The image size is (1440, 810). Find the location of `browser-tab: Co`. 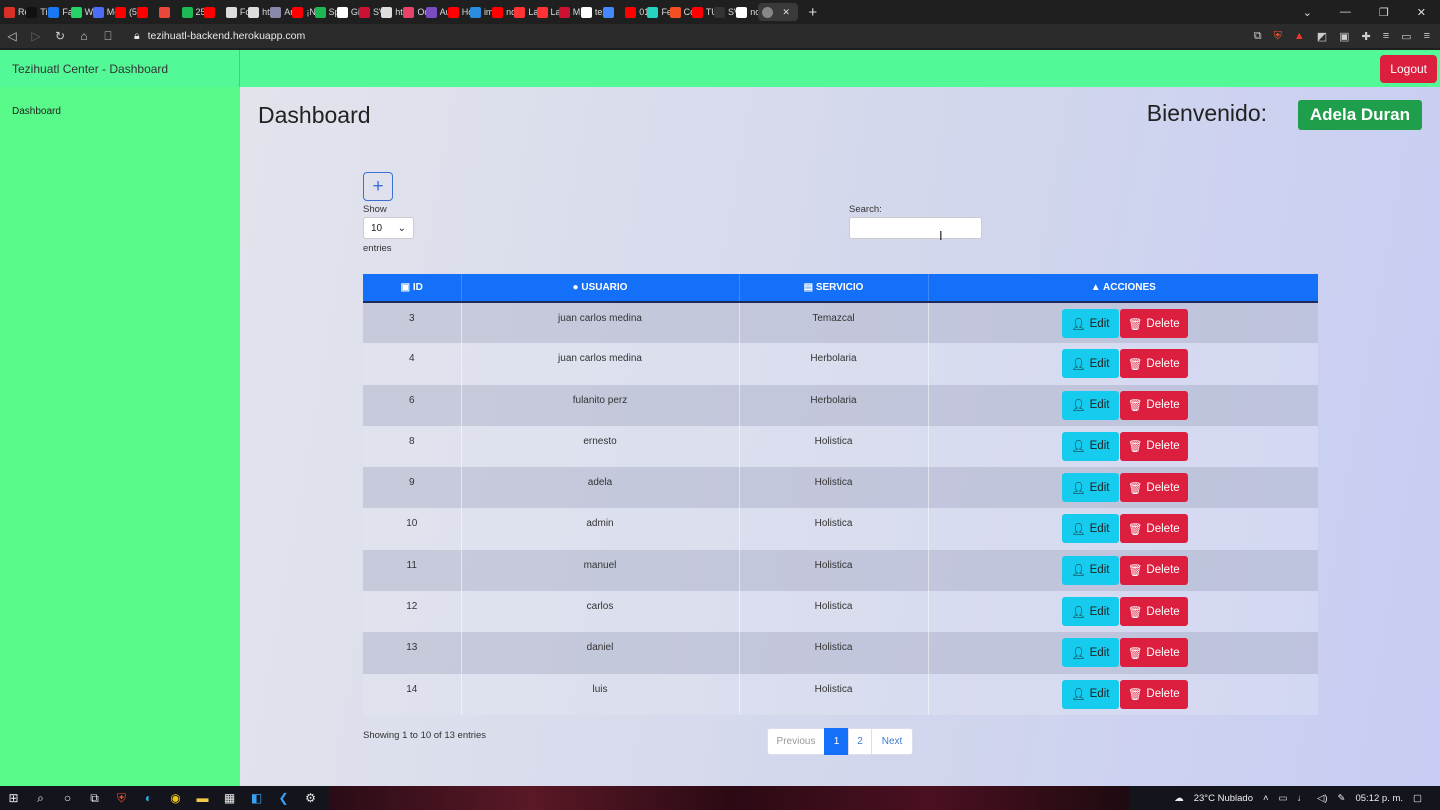

browser-tab: Co is located at coordinates (680, 12).